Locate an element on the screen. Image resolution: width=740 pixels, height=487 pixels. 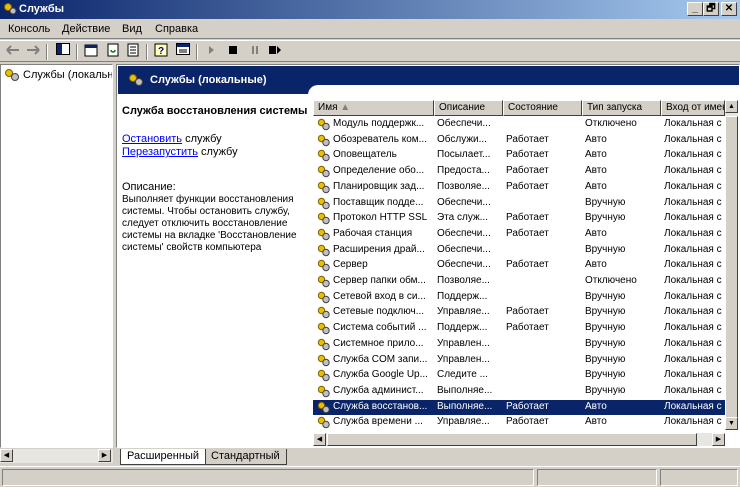
table-row: Сервер Обеспечи... Работает Авто Локальная с is located at coordinates (519, 266).